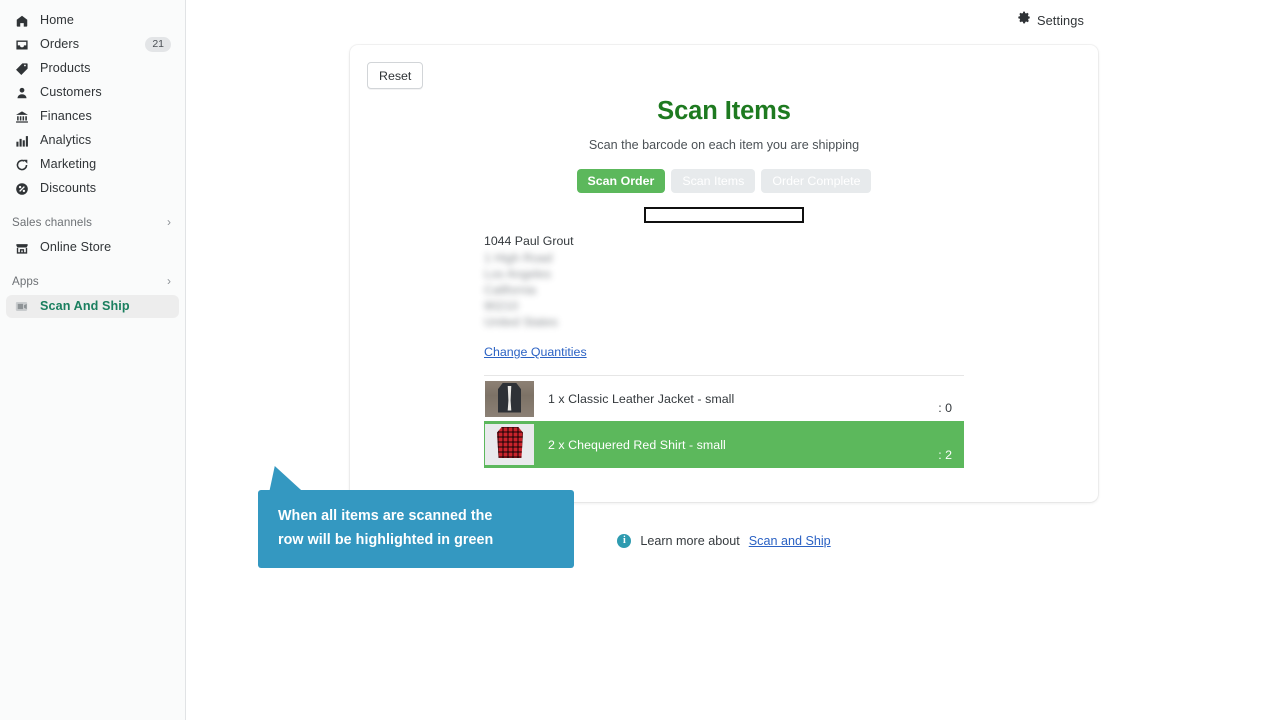 Image resolution: width=1280 pixels, height=720 pixels. I want to click on scan-order-button: Scan Order, so click(621, 181).